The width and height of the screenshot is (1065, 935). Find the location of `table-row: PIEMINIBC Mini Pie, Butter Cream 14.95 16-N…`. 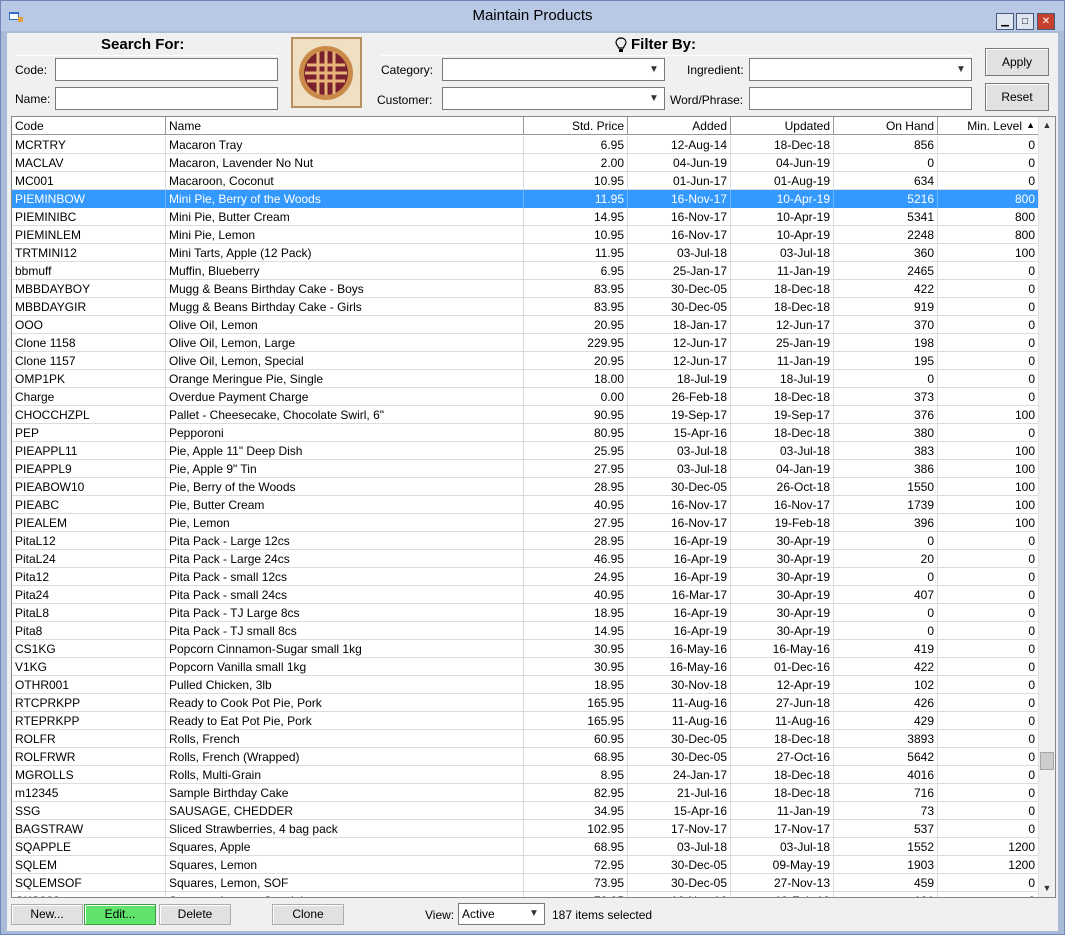

table-row: PIEMINIBC Mini Pie, Butter Cream 14.95 16-N… is located at coordinates (525, 217).